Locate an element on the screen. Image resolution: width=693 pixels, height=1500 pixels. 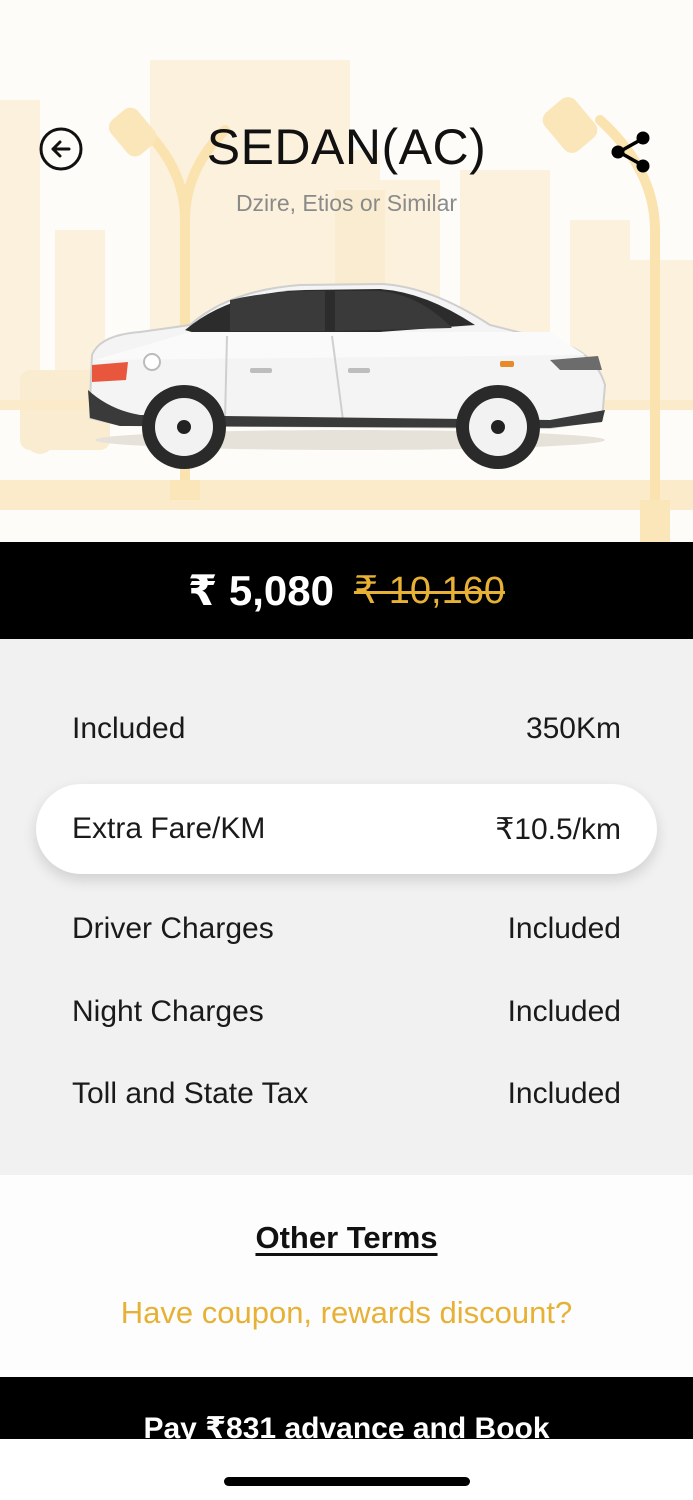
fare-row-included: Included 350Km is located at coordinates (346, 729).